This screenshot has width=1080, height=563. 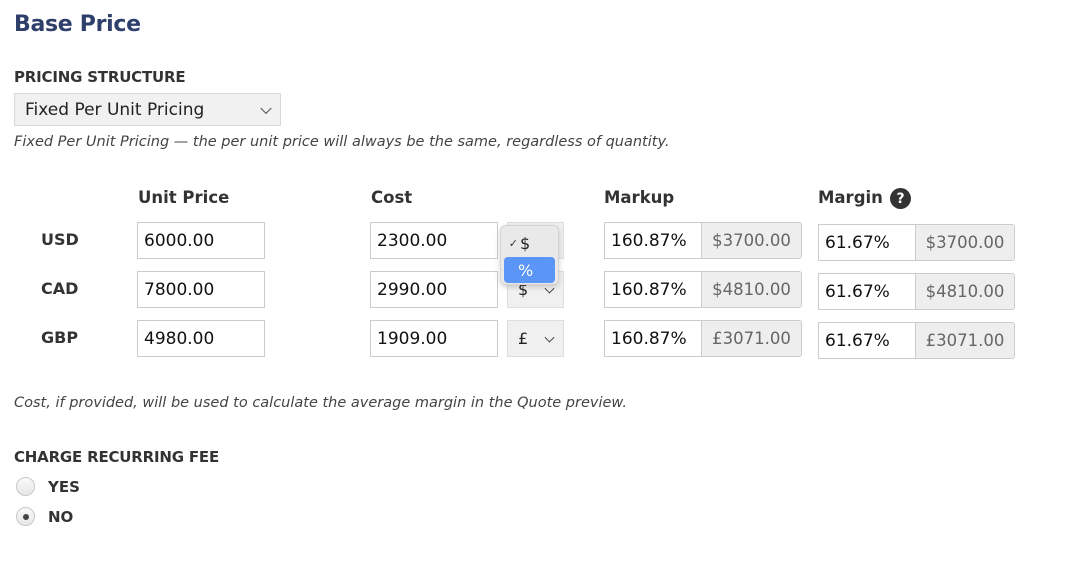 I want to click on markup-field: 160.87% £3071.00, so click(x=703, y=338).